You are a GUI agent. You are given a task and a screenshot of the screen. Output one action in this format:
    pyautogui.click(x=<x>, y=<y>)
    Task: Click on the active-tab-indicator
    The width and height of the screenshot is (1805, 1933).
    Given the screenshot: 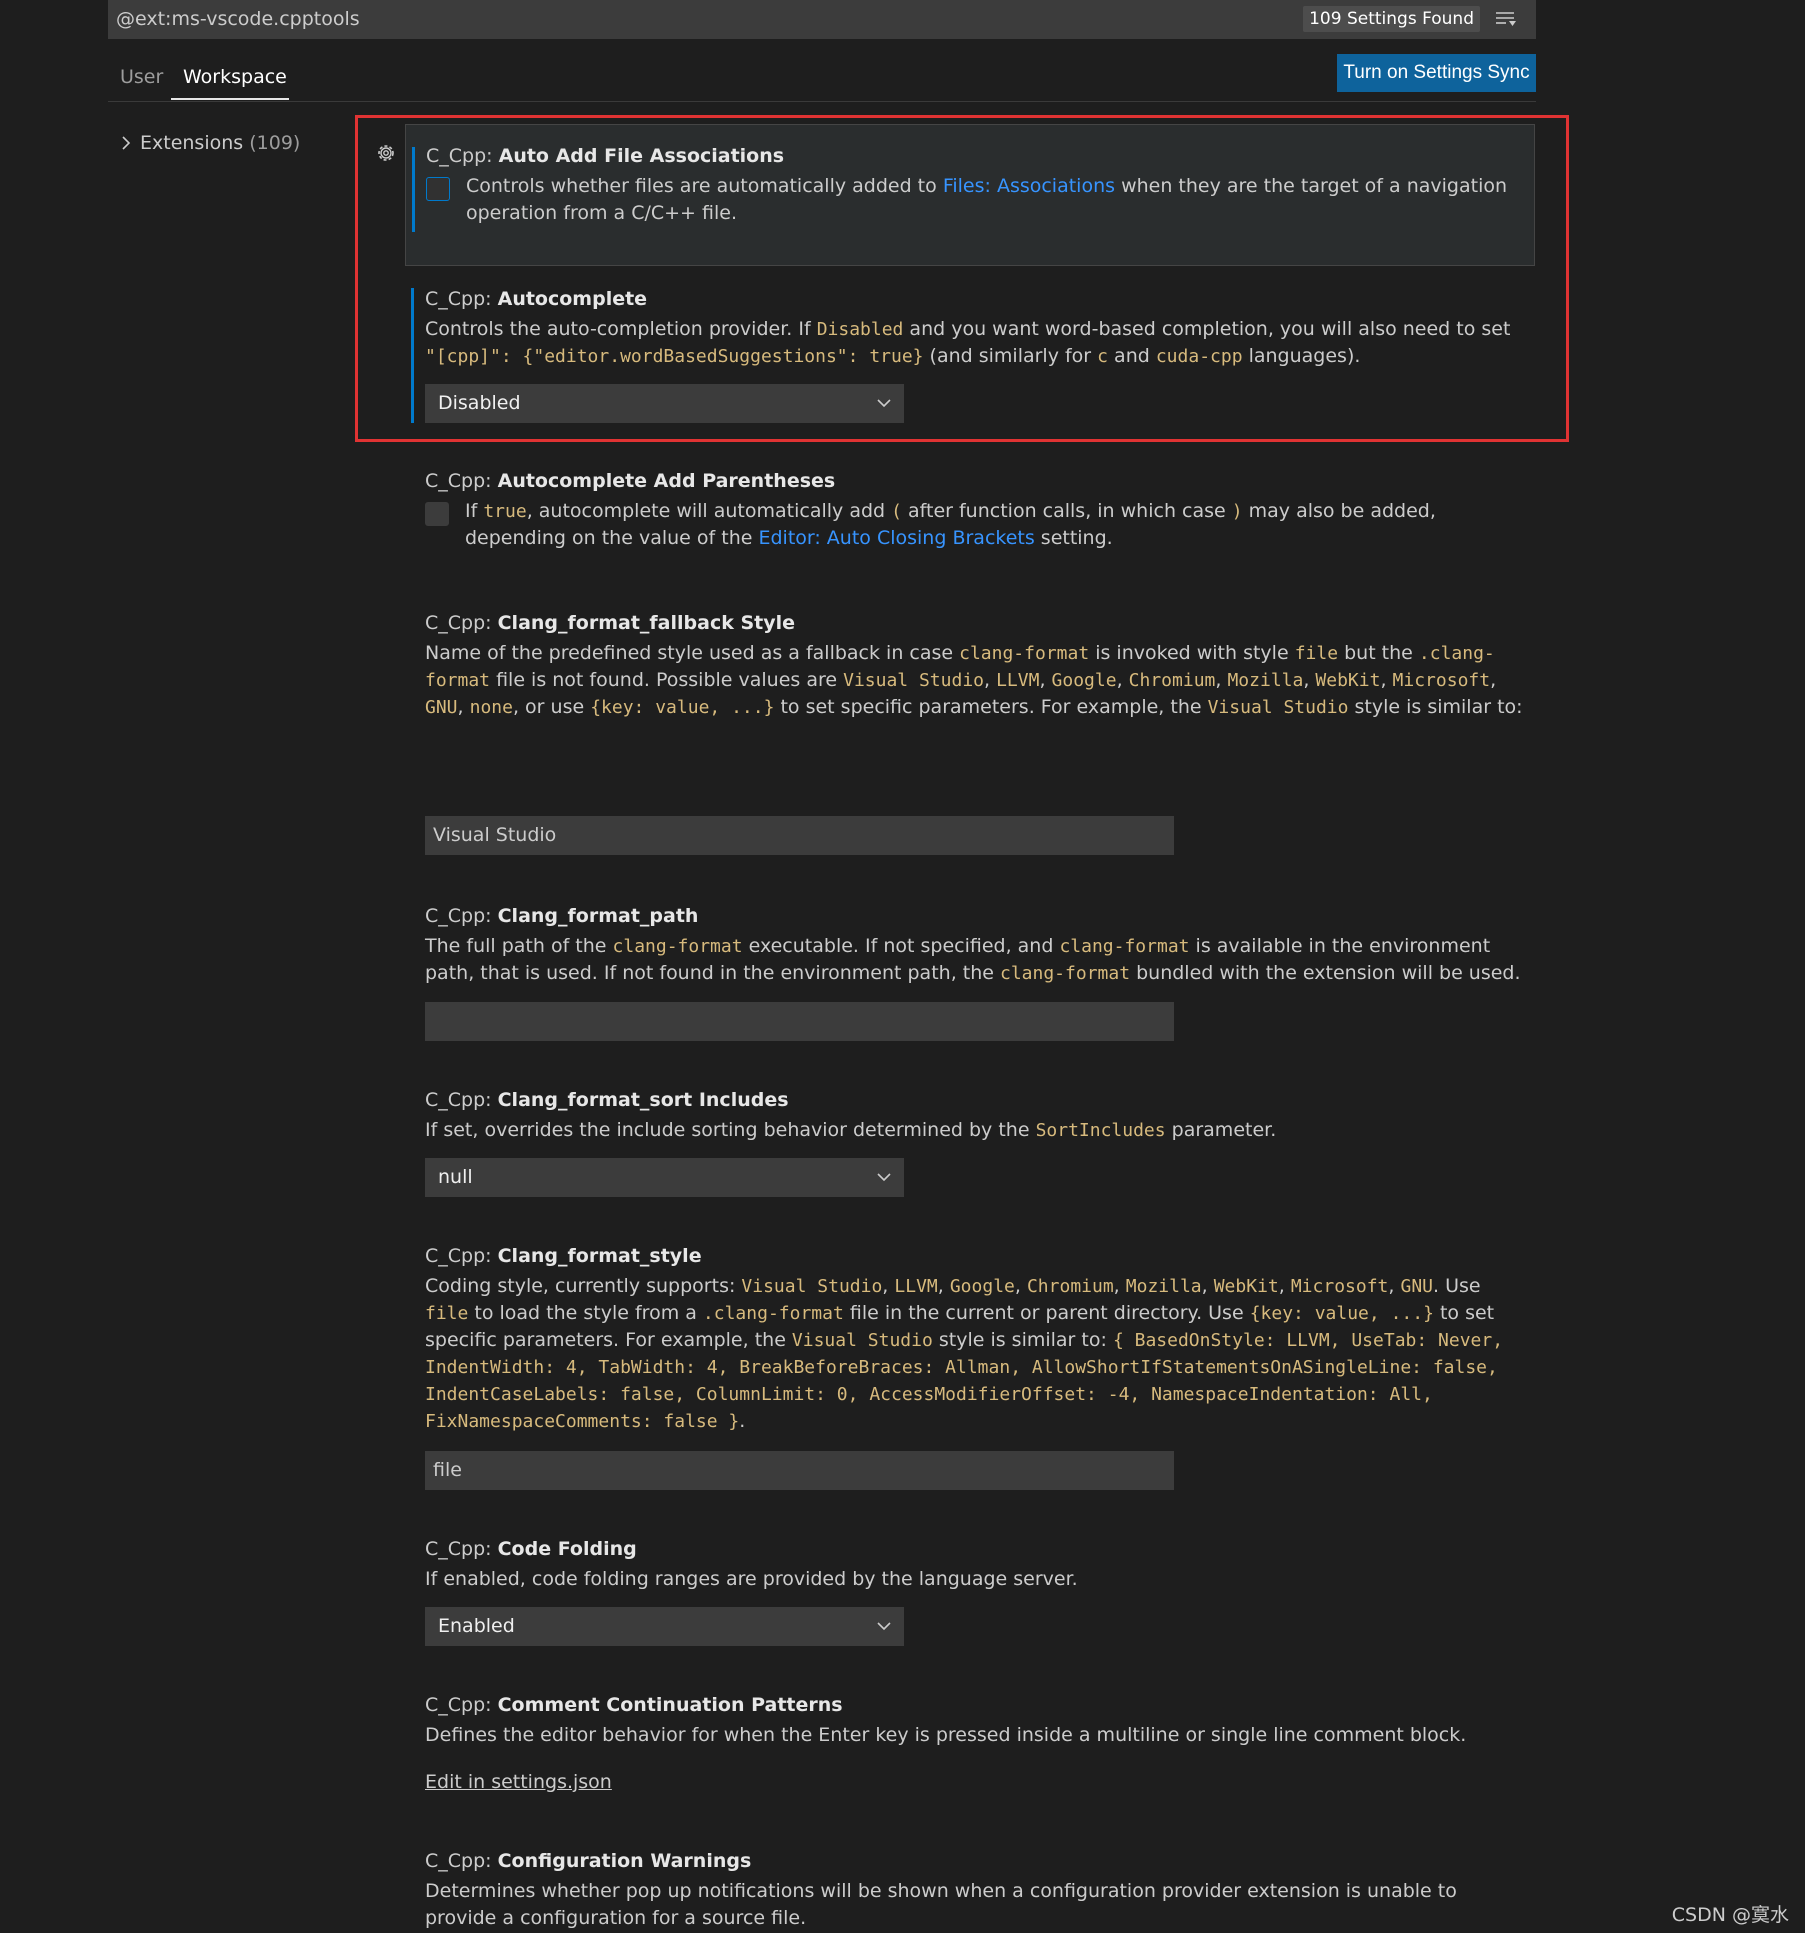 What is the action you would take?
    pyautogui.click(x=230, y=99)
    